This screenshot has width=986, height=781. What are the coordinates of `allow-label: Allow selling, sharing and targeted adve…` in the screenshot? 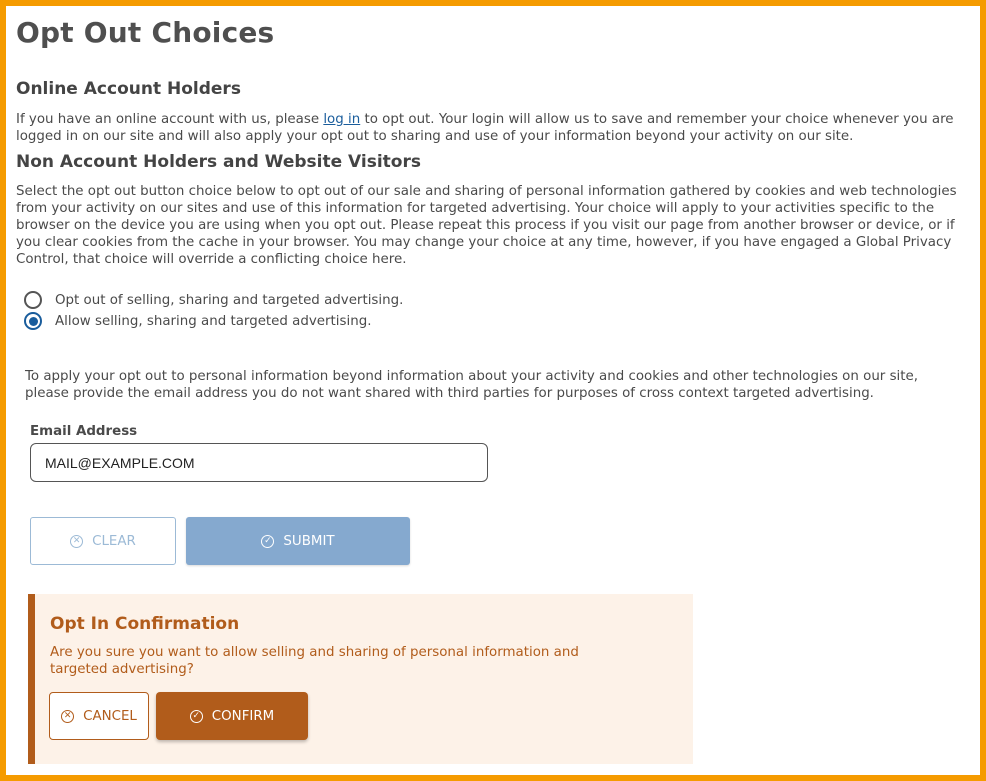 It's located at (213, 321).